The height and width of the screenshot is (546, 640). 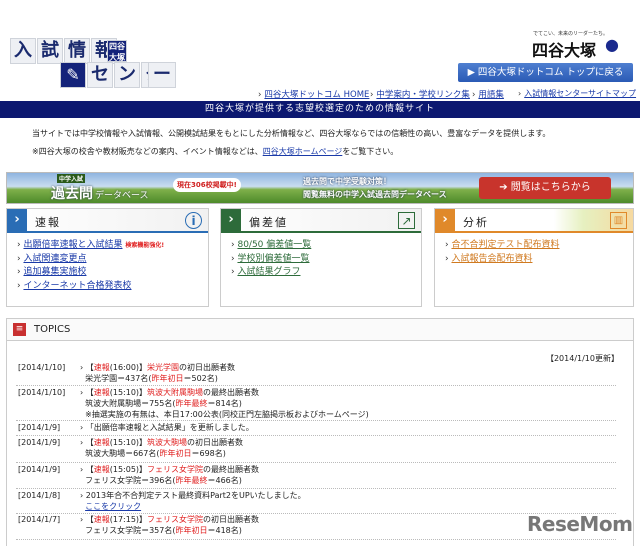 What do you see at coordinates (23, 51) in the screenshot?
I see `logo-tile: 入` at bounding box center [23, 51].